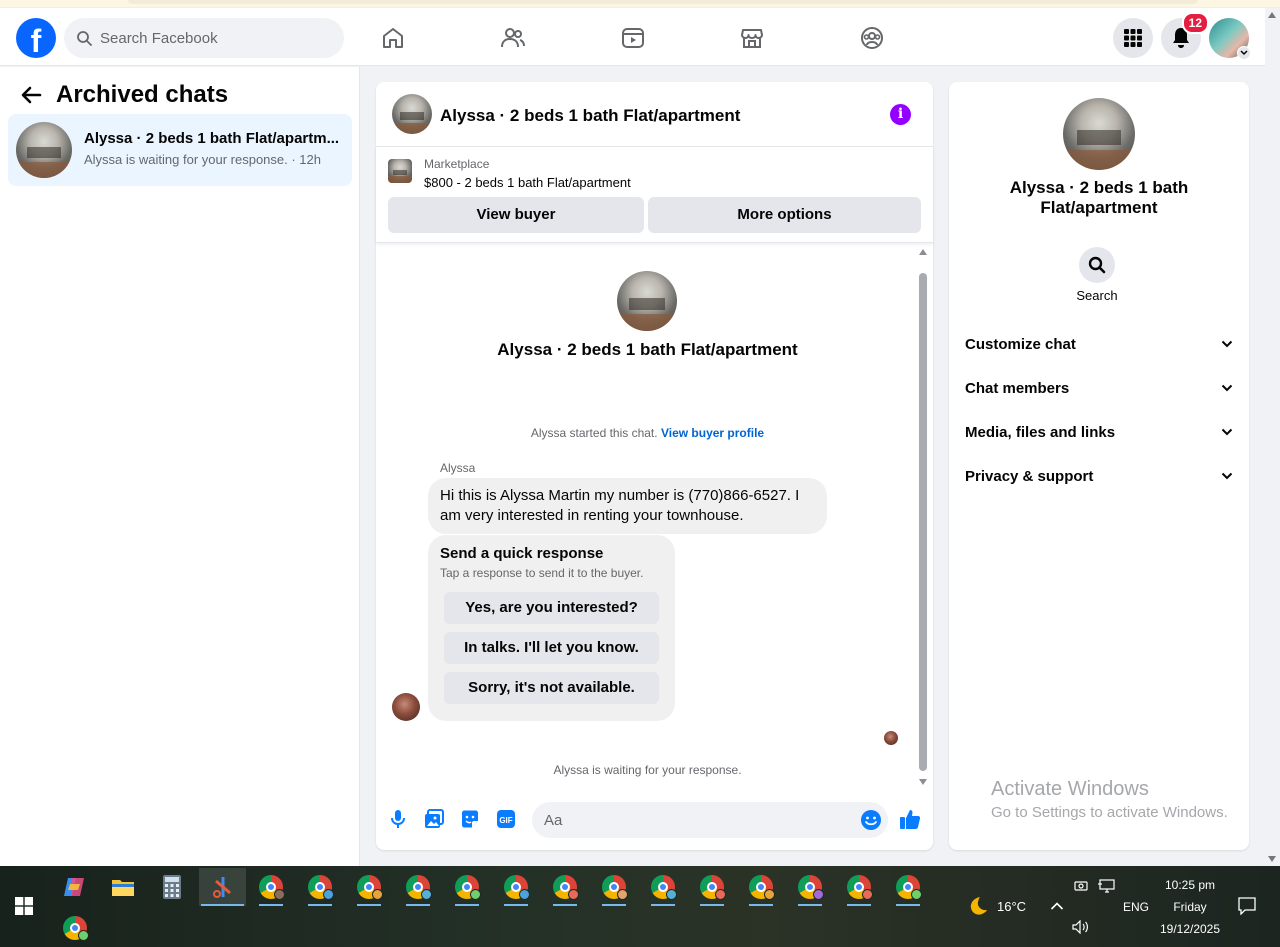  Describe the element at coordinates (412, 114) in the screenshot. I see `conversation-thumbnail` at that location.